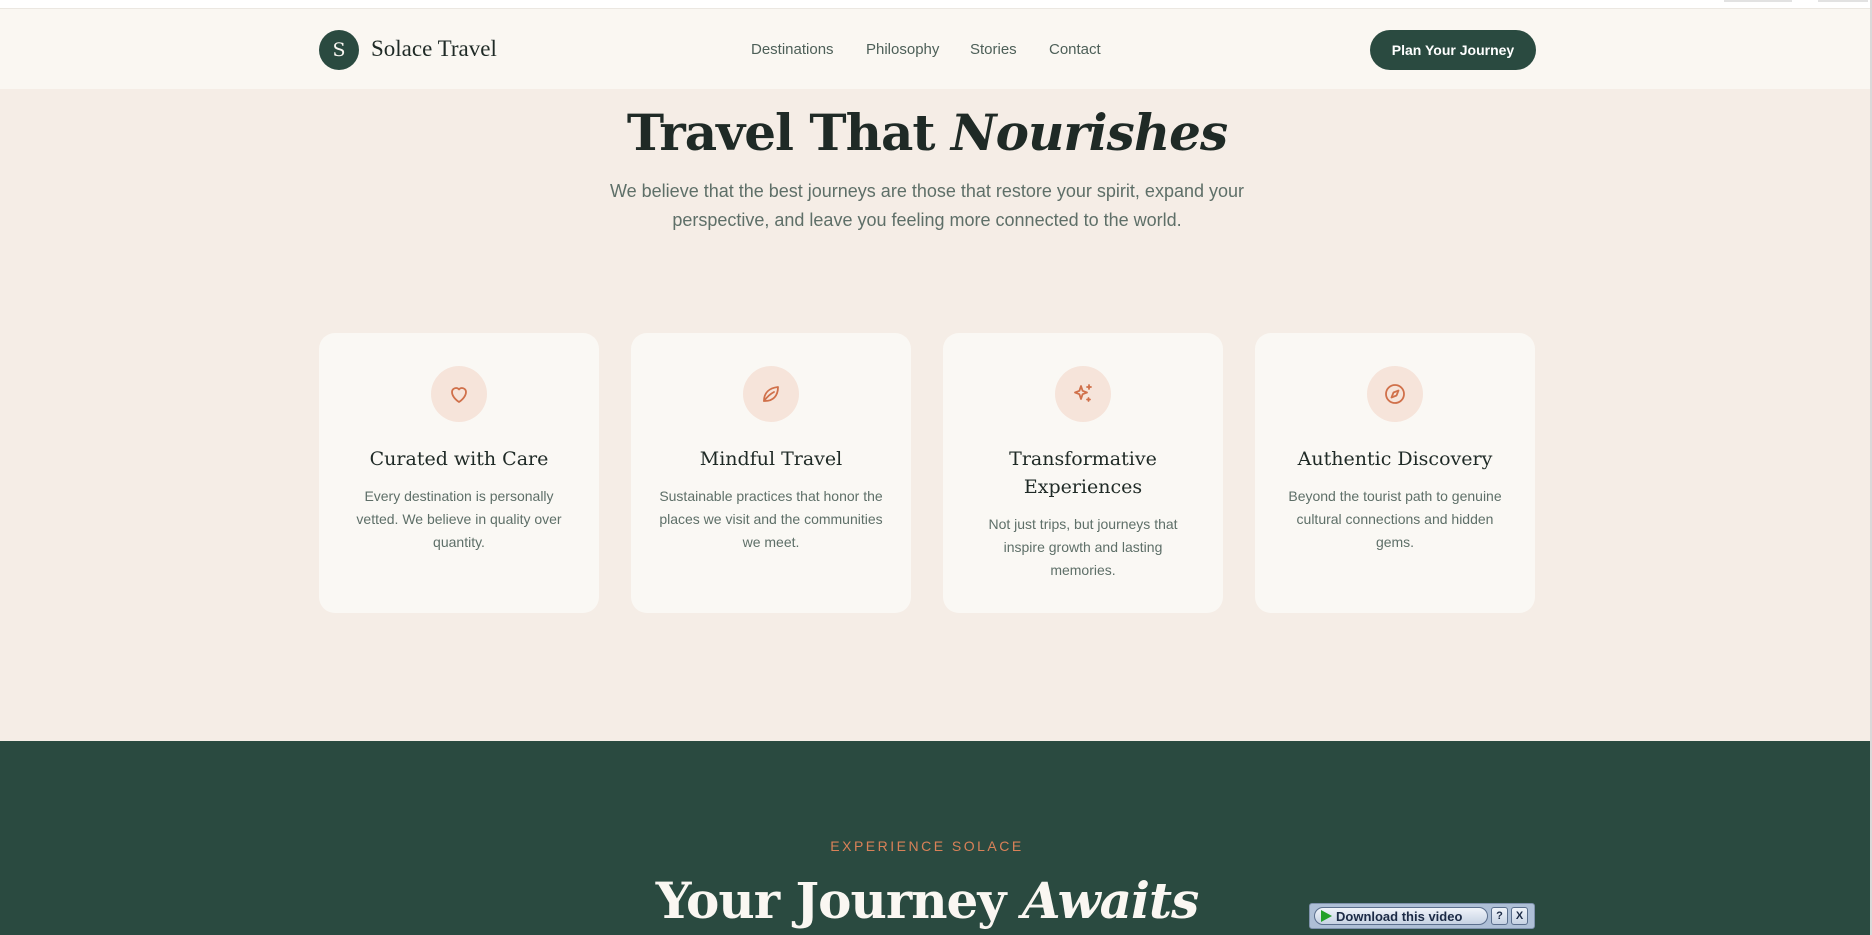 The image size is (1872, 935). What do you see at coordinates (771, 459) in the screenshot?
I see `card-title: Mindful Travel` at bounding box center [771, 459].